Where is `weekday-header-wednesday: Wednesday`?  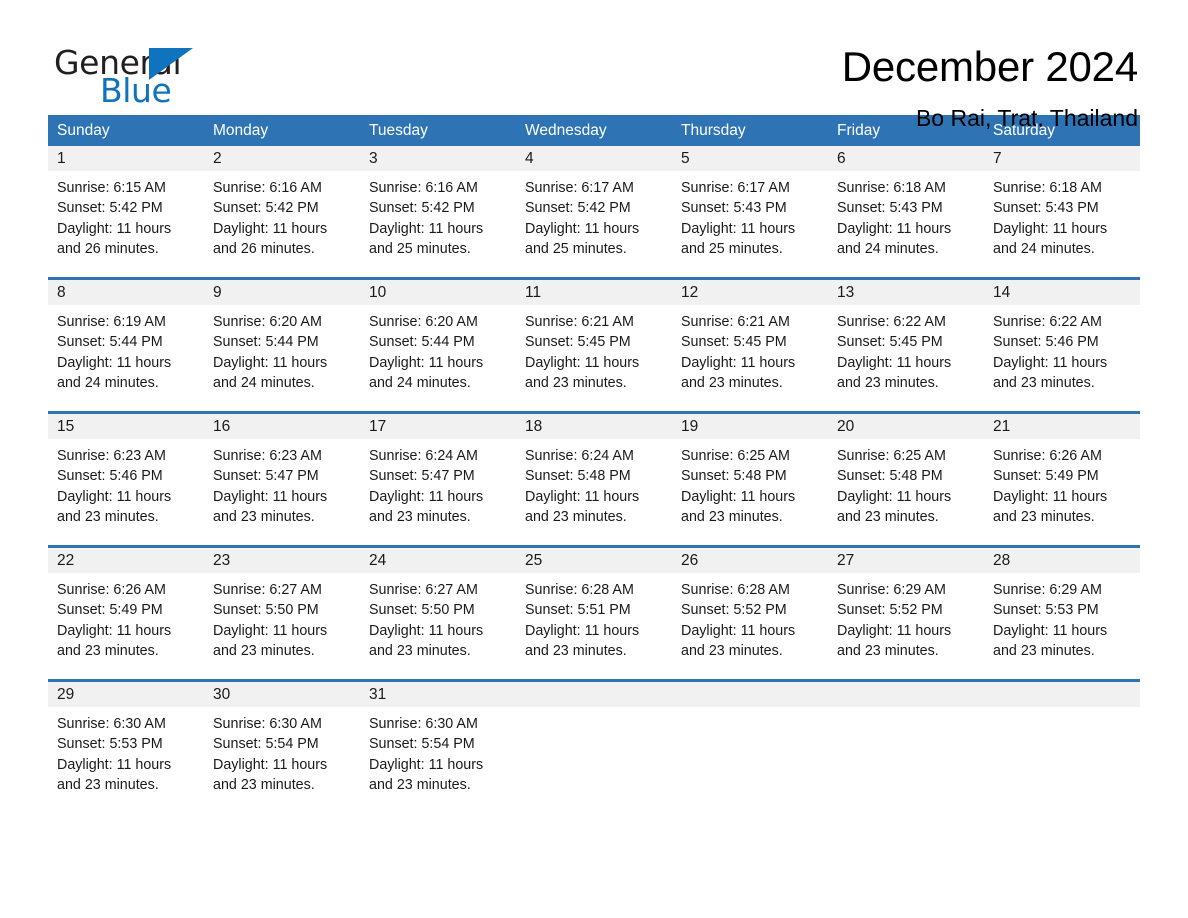
weekday-header-wednesday: Wednesday is located at coordinates (566, 130).